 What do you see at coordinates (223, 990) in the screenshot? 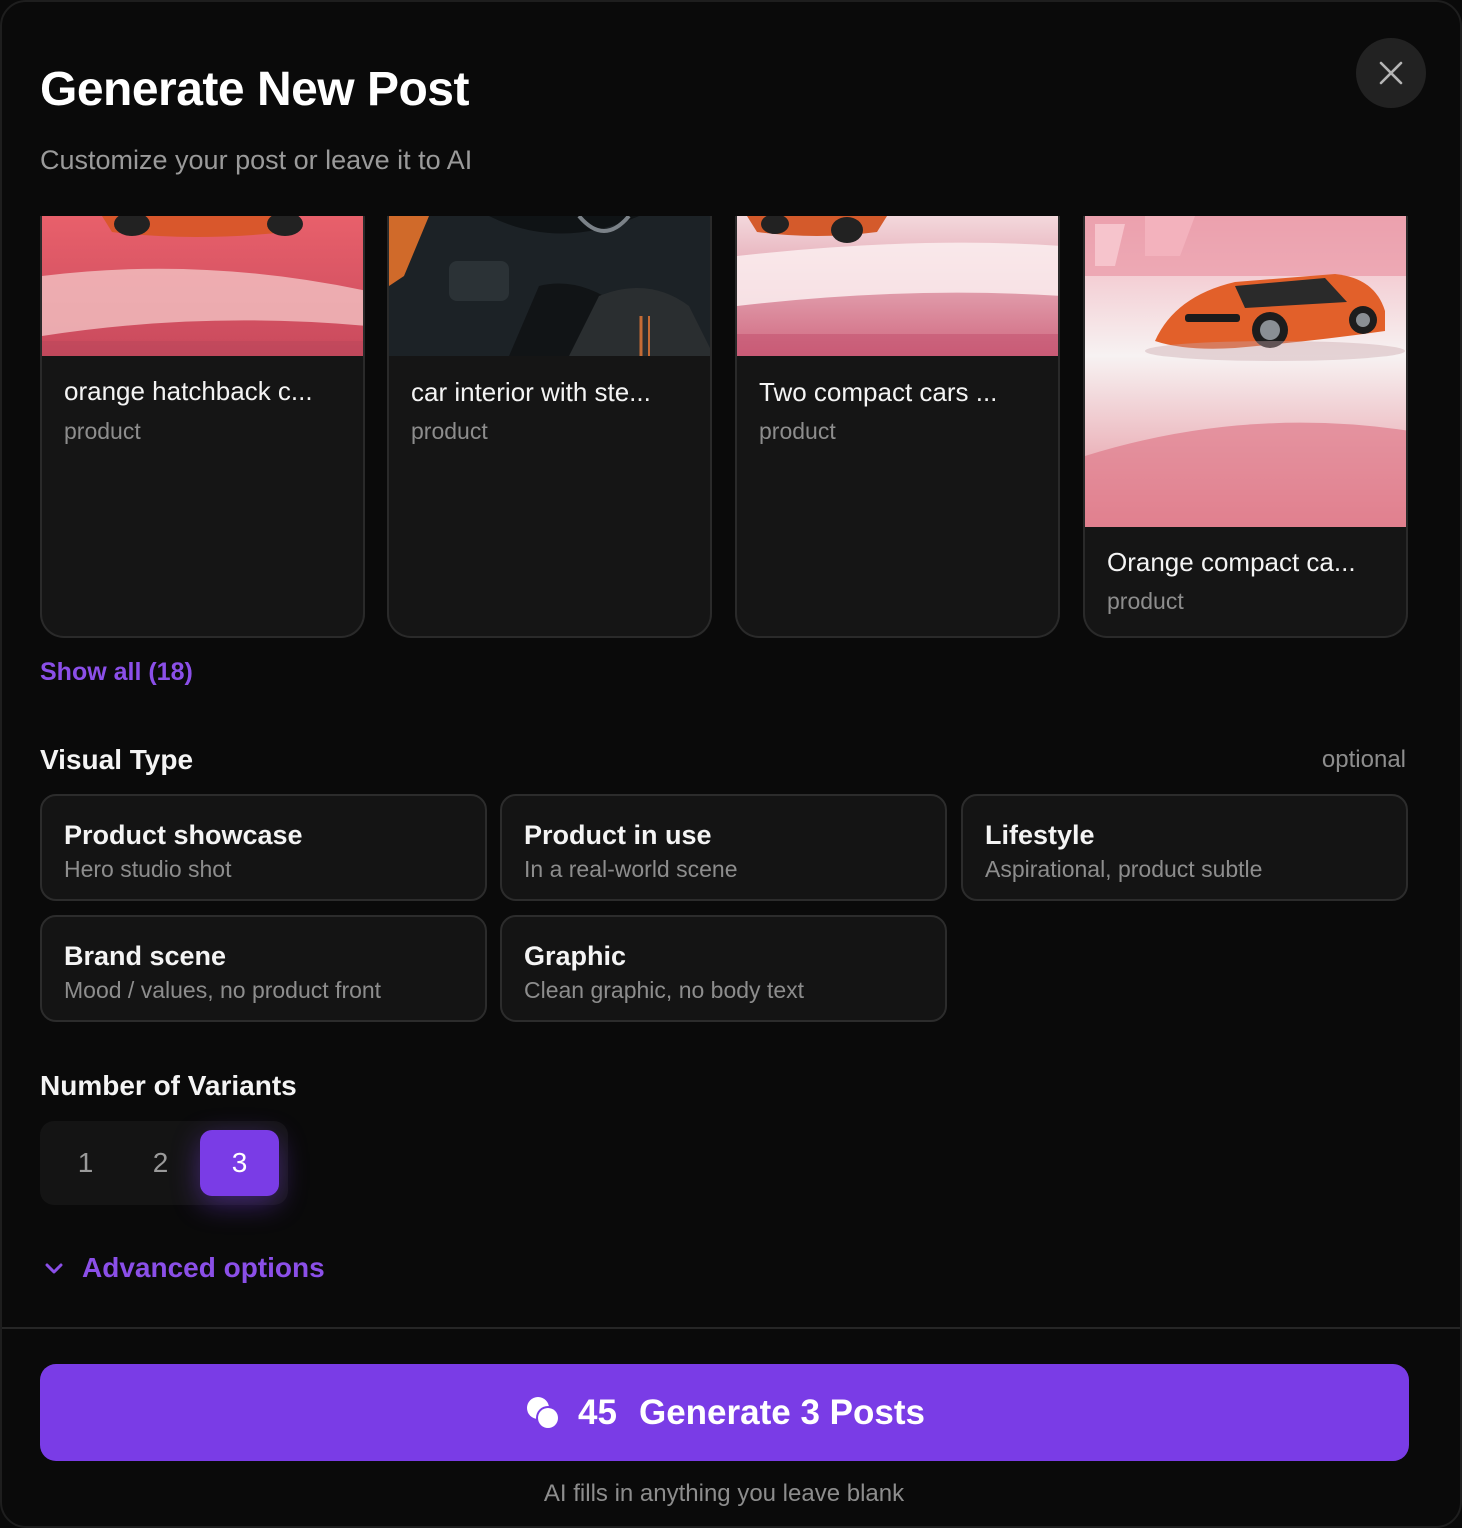
I see `option-description: Mood / values, no product front` at bounding box center [223, 990].